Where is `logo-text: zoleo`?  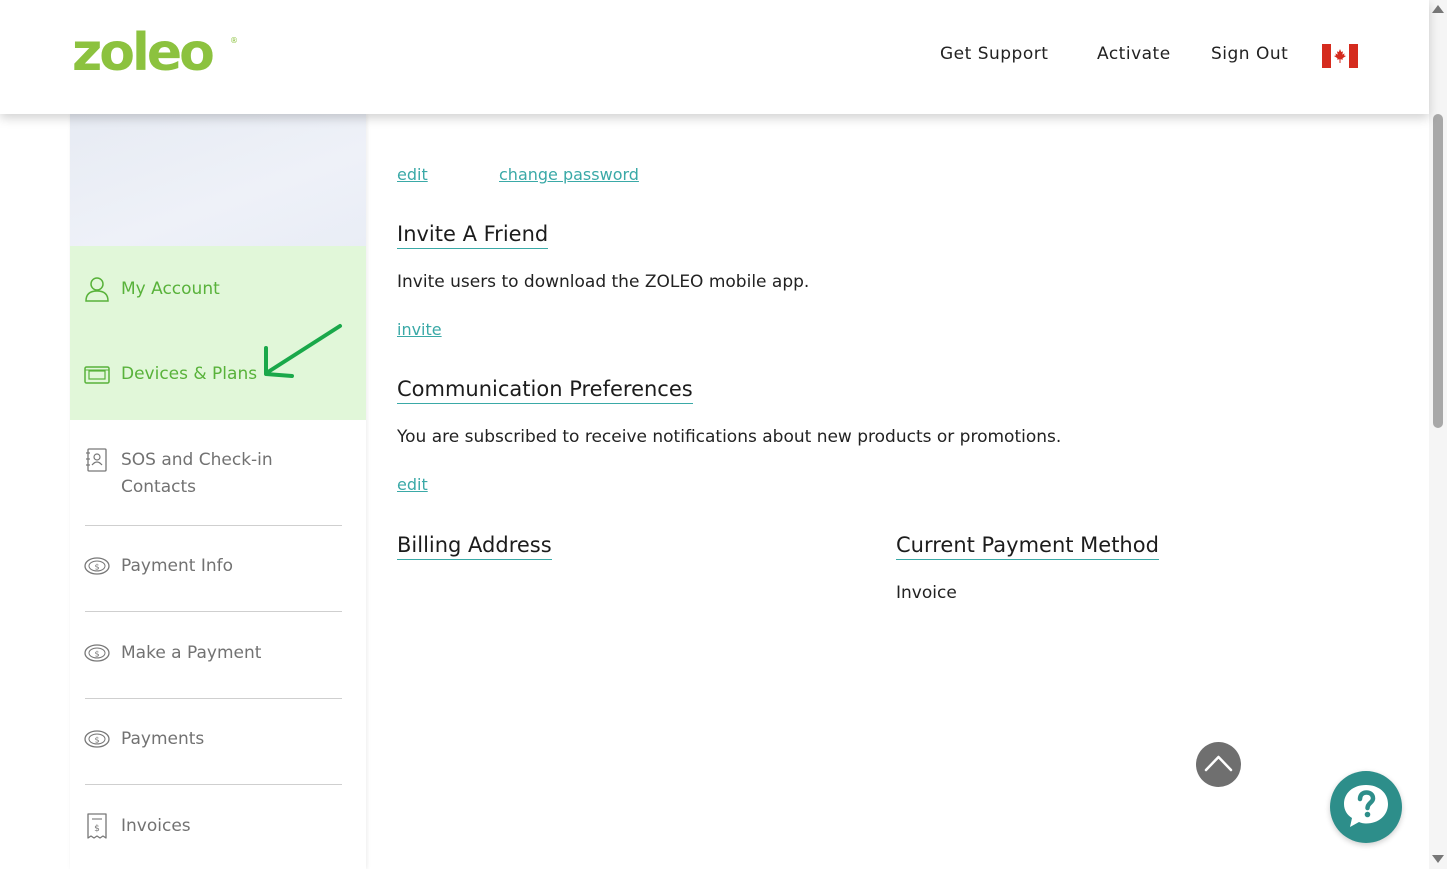 logo-text: zoleo is located at coordinates (143, 53).